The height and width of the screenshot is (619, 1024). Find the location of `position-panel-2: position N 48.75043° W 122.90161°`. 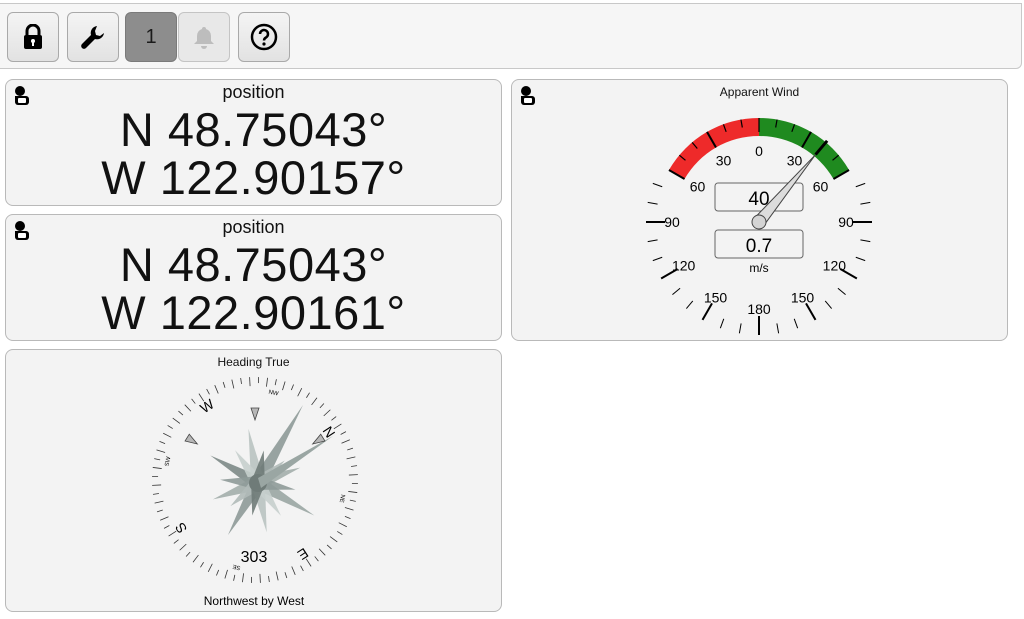

position-panel-2: position N 48.75043° W 122.90161° is located at coordinates (253, 277).